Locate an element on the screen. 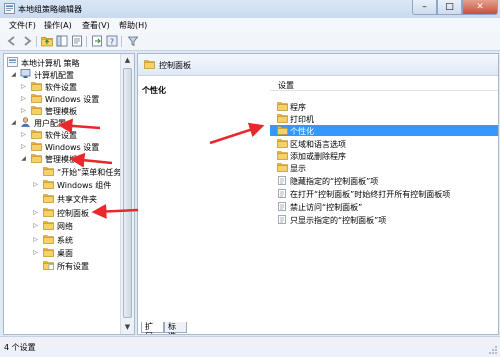 The height and width of the screenshot is (357, 500). scroll-up-icon: ▲ is located at coordinates (127, 60).